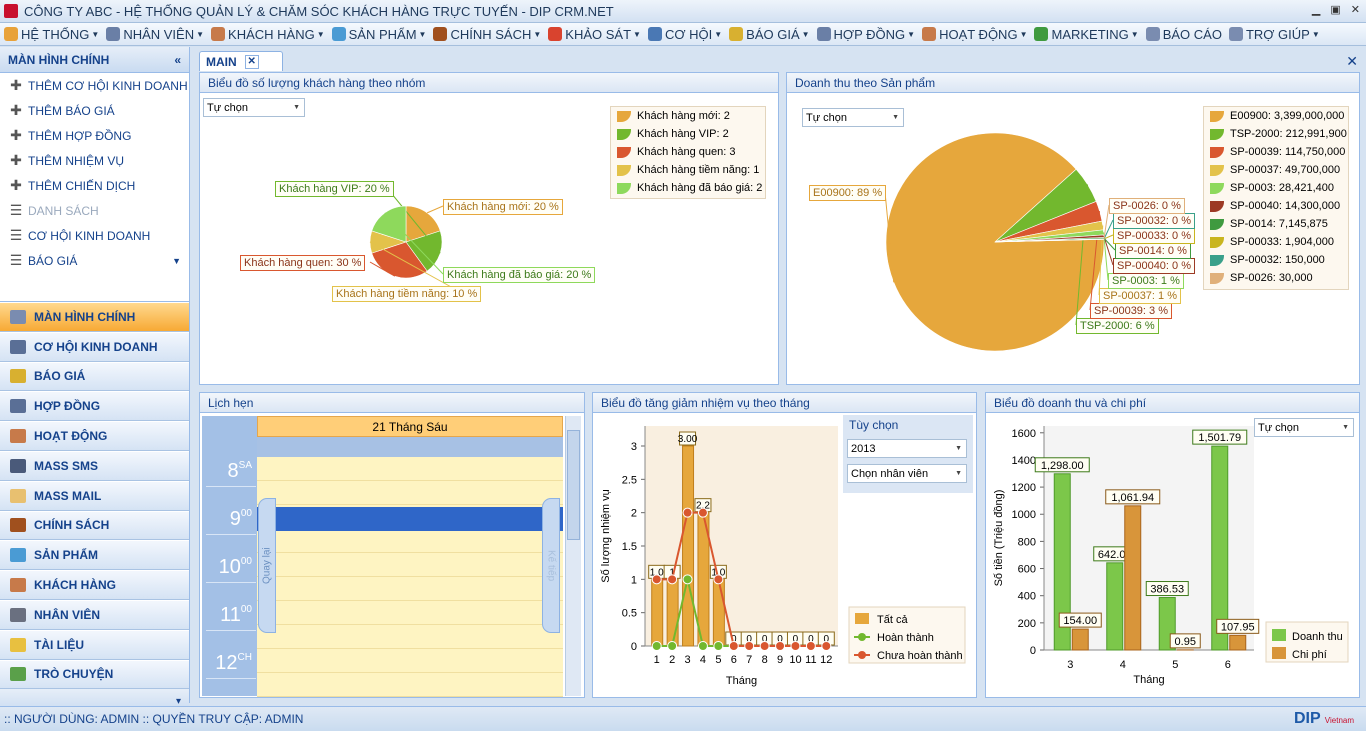  Describe the element at coordinates (94, 525) in the screenshot. I see `nav-item-7: CHÍNH SÁCH` at that location.